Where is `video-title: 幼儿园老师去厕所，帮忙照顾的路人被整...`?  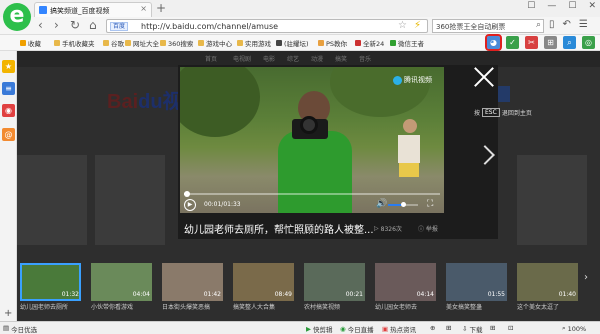
video-title: 幼儿园老师去厕所，帮忙照顾的路人被整... is located at coordinates (279, 230).